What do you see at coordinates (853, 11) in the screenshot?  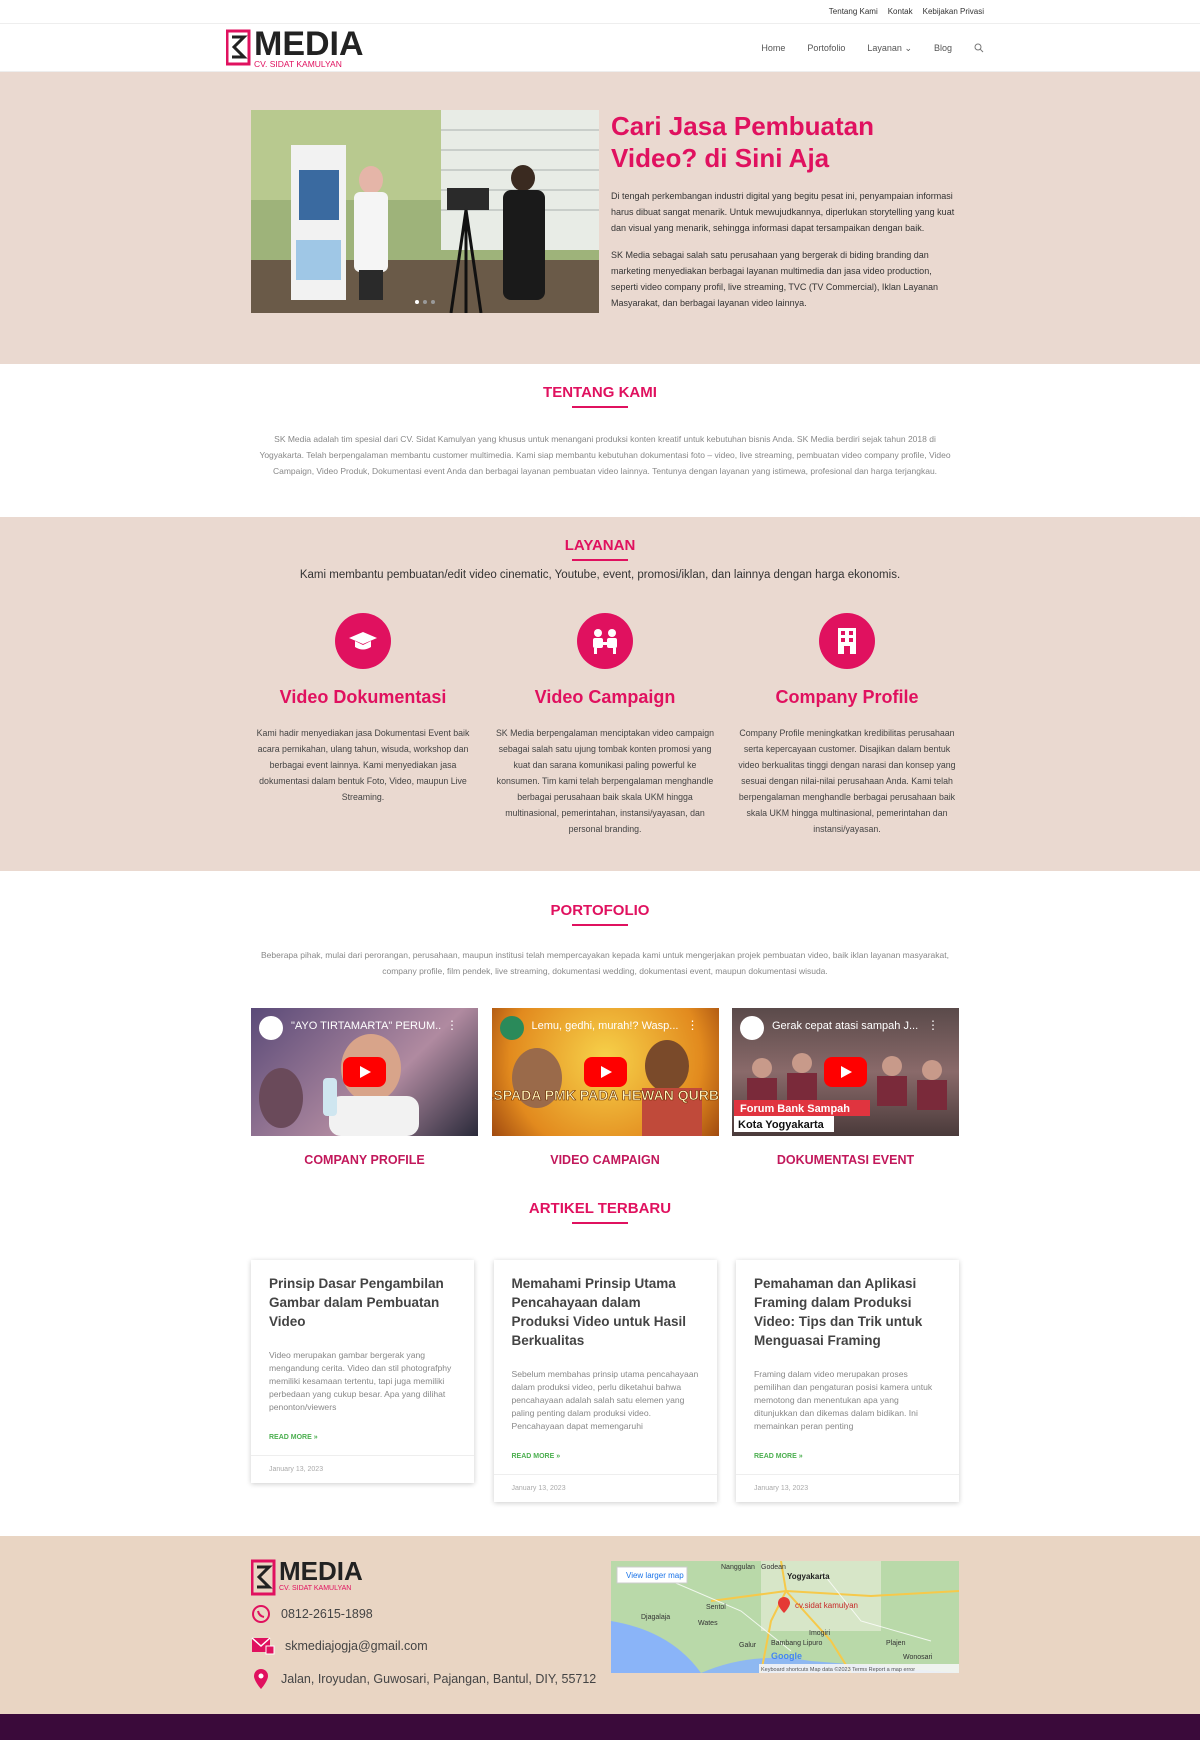 I see `topbar-link-tentang: Tentang Kami` at bounding box center [853, 11].